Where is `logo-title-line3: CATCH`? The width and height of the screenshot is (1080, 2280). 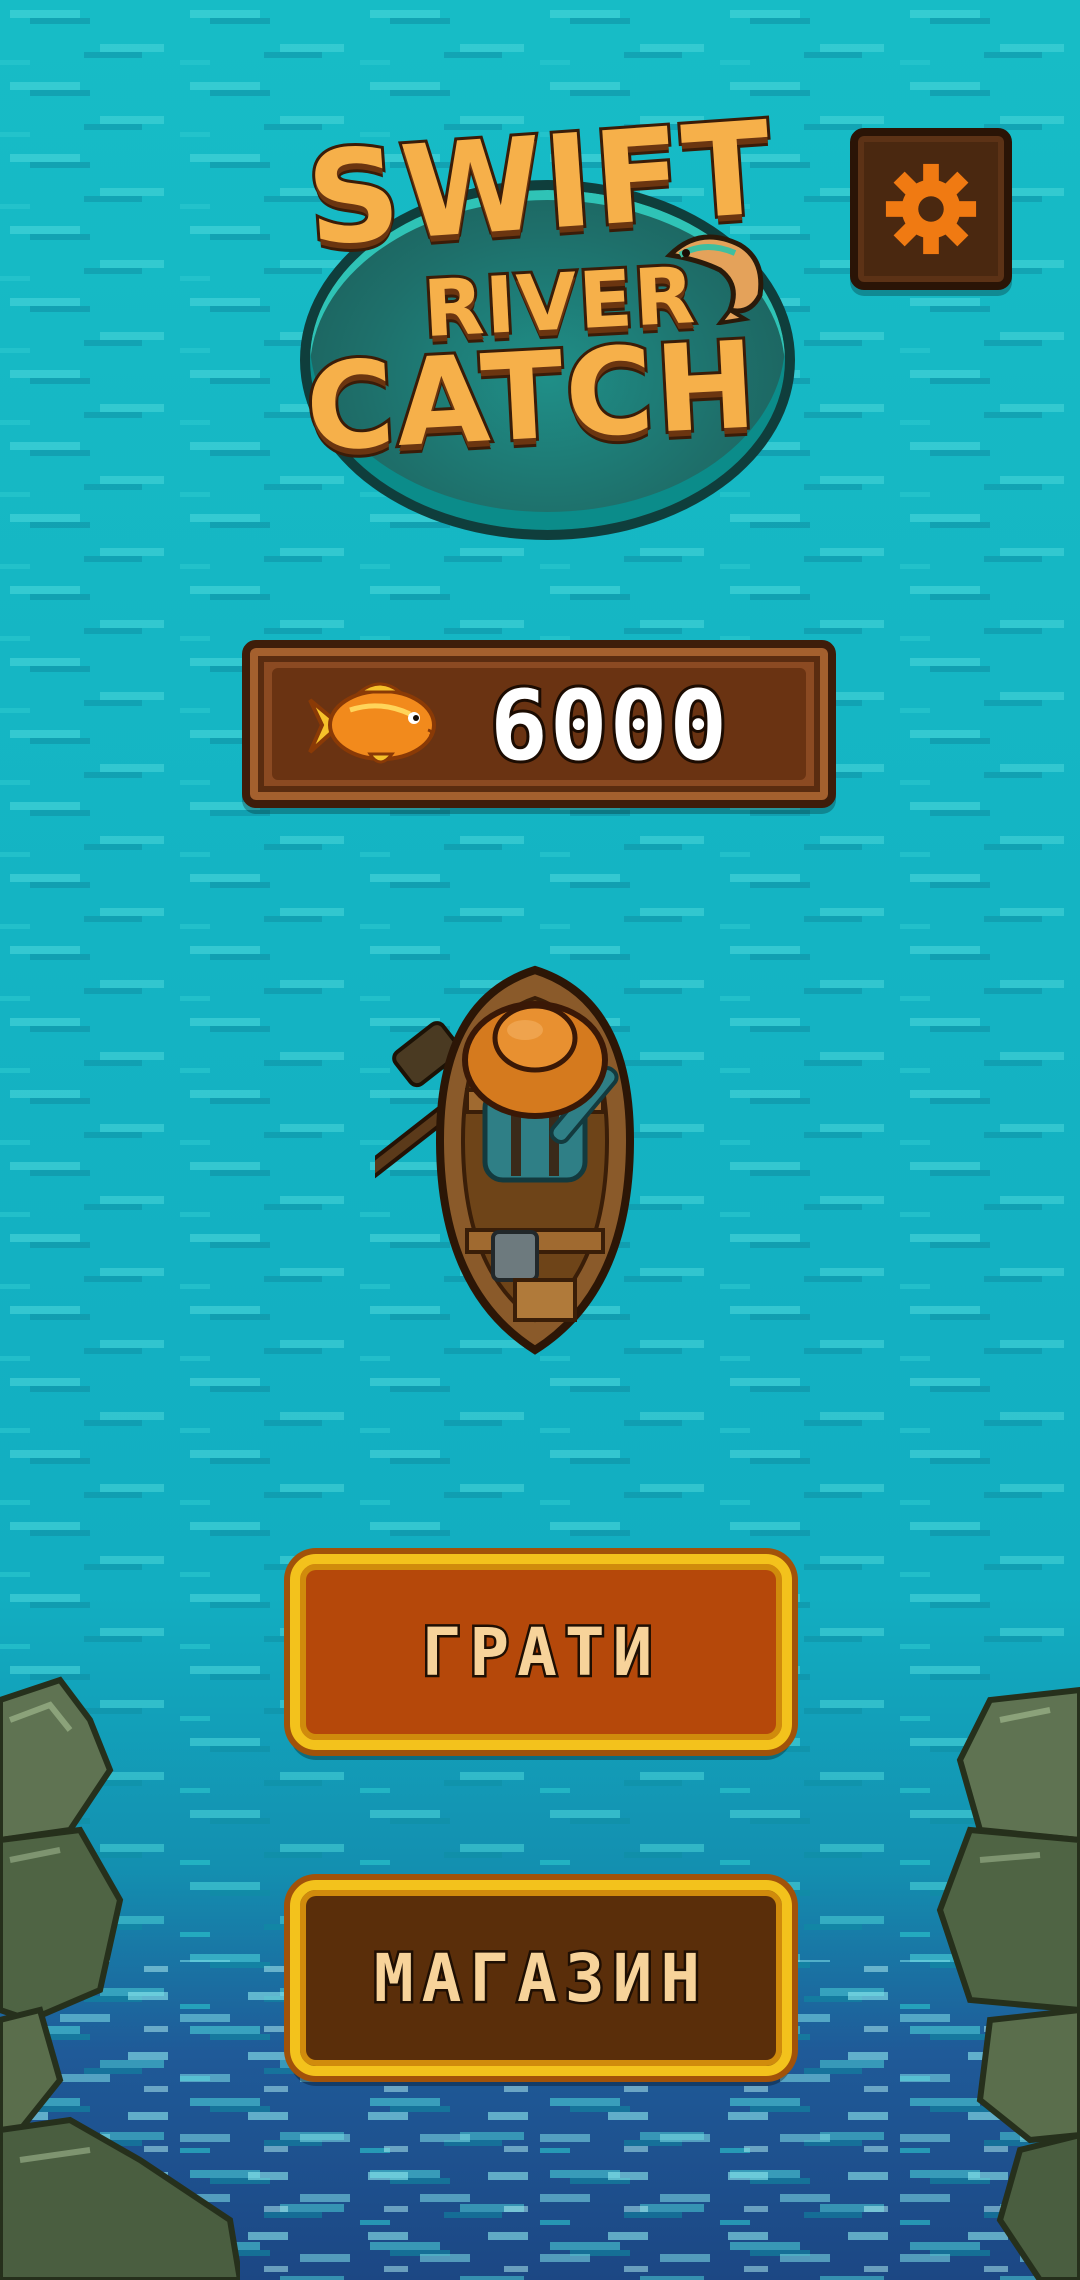 logo-title-line3: CATCH is located at coordinates (532, 397).